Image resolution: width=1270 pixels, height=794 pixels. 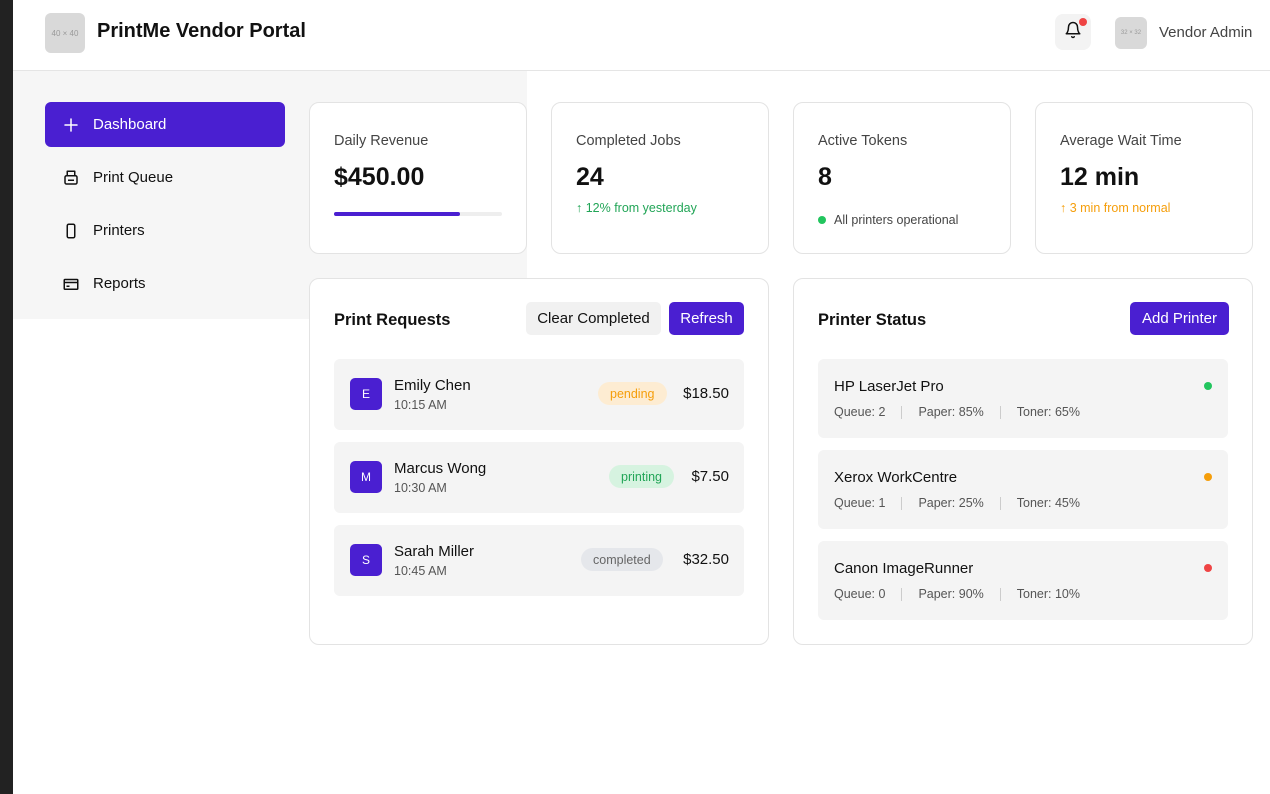 I want to click on request-amount: $32.50, so click(x=706, y=559).